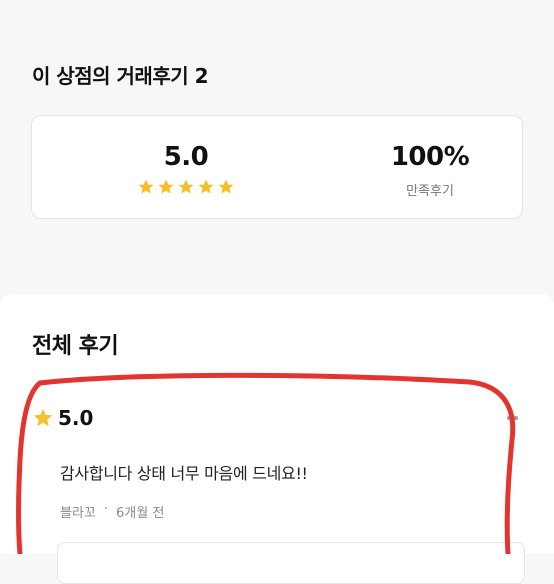 The height and width of the screenshot is (584, 554). Describe the element at coordinates (140, 513) in the screenshot. I see `review-time: 6개월 전` at that location.